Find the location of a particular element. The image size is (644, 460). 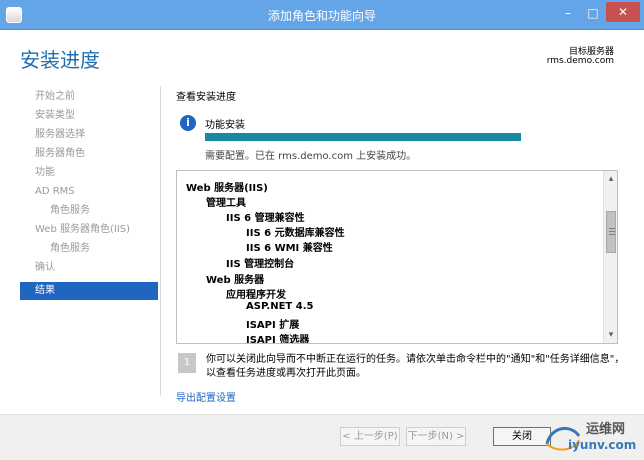

nav-item-before-you-begin: 开始之前 is located at coordinates (89, 97).